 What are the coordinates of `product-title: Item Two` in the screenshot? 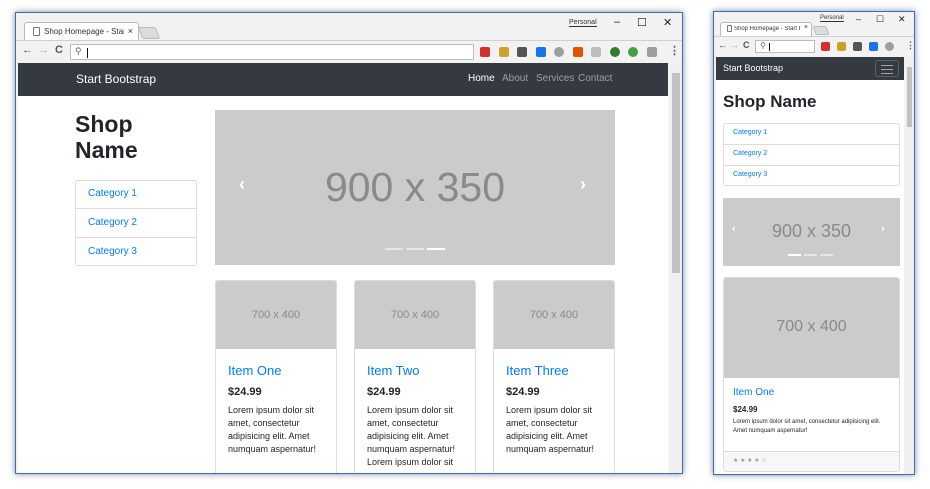 It's located at (393, 370).